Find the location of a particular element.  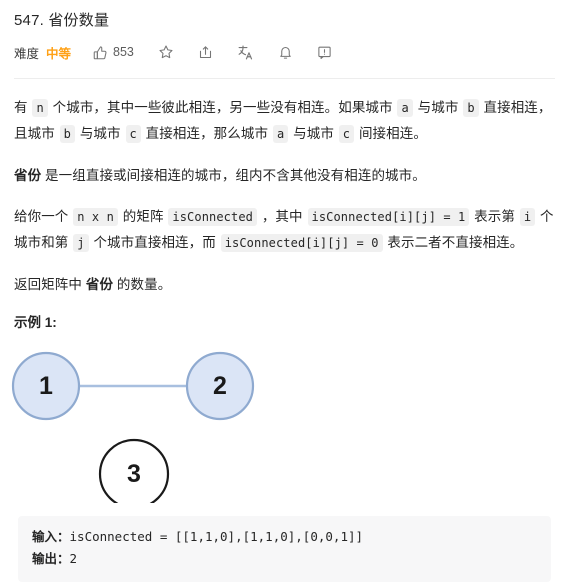

graph-node-3-label: 3 is located at coordinates (134, 474).